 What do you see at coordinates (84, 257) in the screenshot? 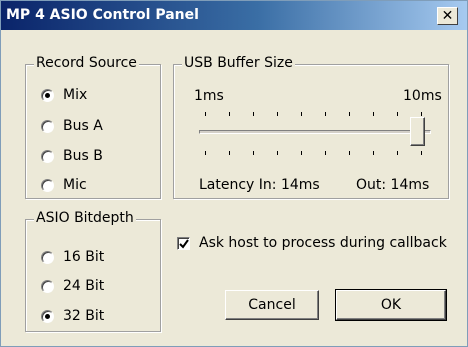
I see `radio-16-bit-label: 16 Bit` at bounding box center [84, 257].